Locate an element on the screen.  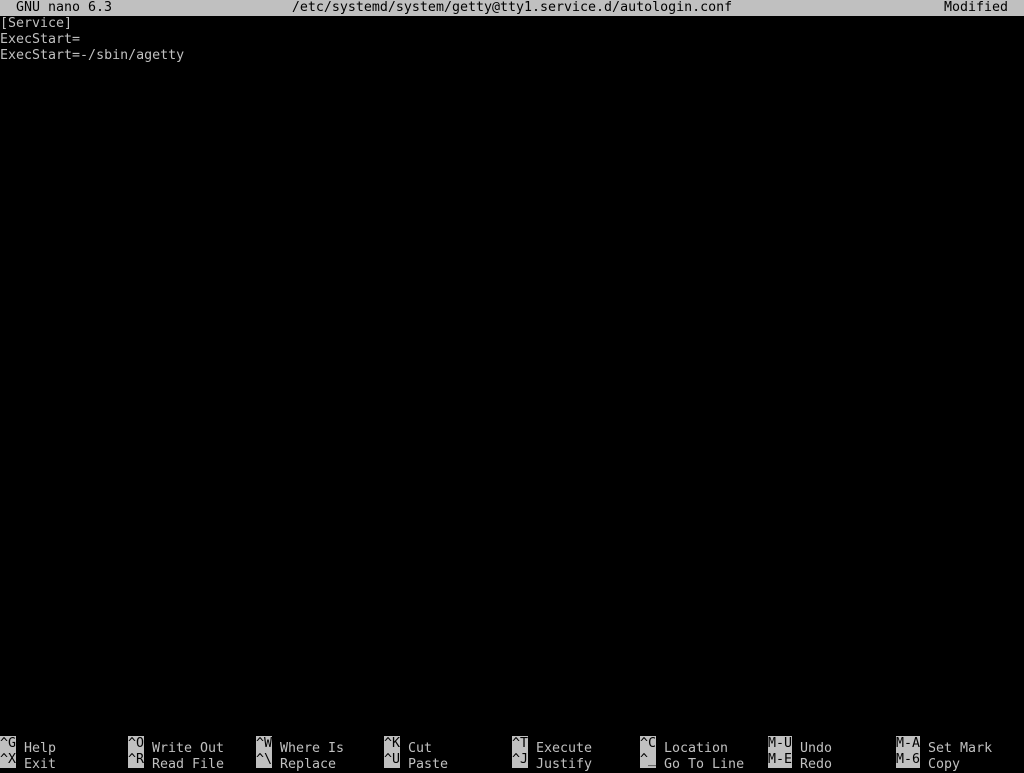
shortcut-justify: ^J Justify is located at coordinates (552, 762).